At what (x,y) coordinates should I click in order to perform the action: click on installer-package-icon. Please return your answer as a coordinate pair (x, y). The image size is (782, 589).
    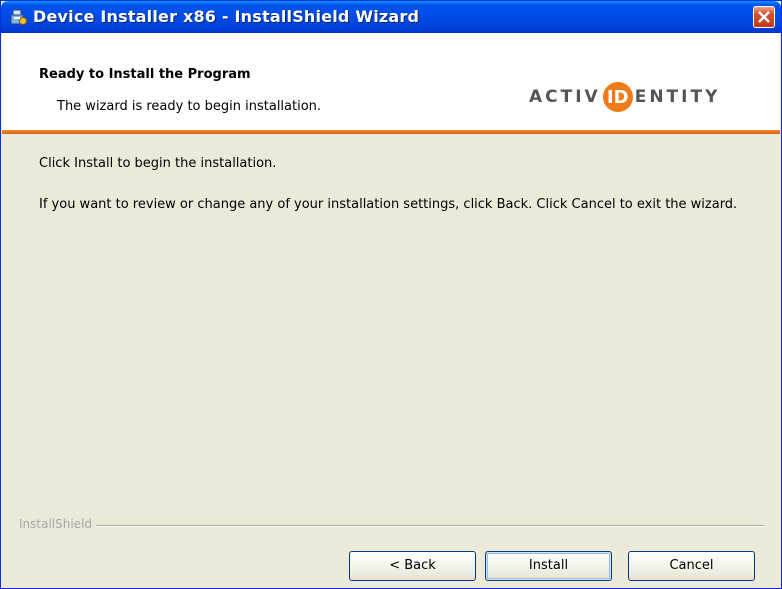
    Looking at the image, I should click on (18, 17).